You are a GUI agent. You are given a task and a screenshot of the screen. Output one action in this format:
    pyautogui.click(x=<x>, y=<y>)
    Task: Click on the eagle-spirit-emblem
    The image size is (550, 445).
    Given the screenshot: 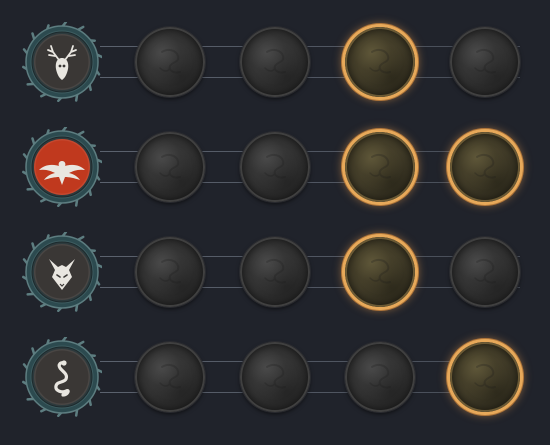 What is the action you would take?
    pyautogui.click(x=62, y=167)
    